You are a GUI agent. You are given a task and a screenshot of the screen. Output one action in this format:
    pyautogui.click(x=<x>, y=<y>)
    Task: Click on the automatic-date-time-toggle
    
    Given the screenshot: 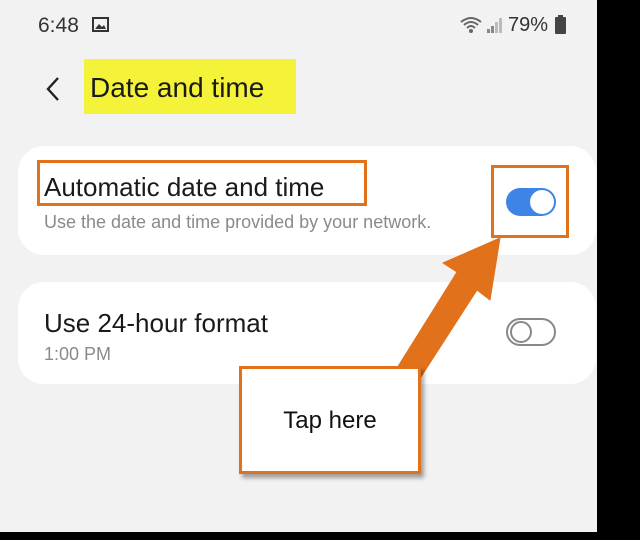 What is the action you would take?
    pyautogui.click(x=531, y=202)
    